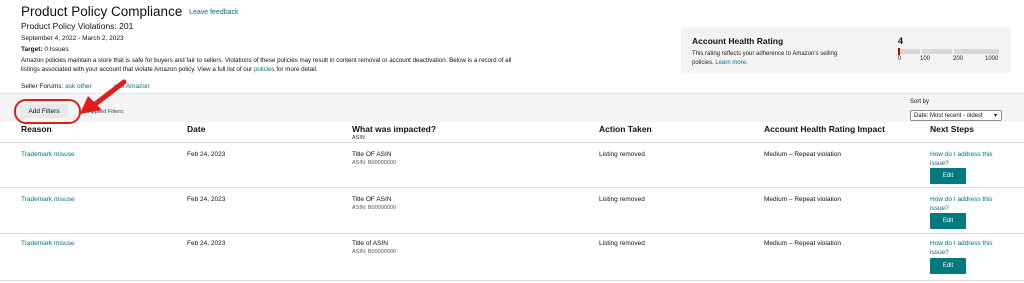 The height and width of the screenshot is (283, 1024). What do you see at coordinates (48, 199) in the screenshot?
I see `row-2-reason-link: Trademark misuse` at bounding box center [48, 199].